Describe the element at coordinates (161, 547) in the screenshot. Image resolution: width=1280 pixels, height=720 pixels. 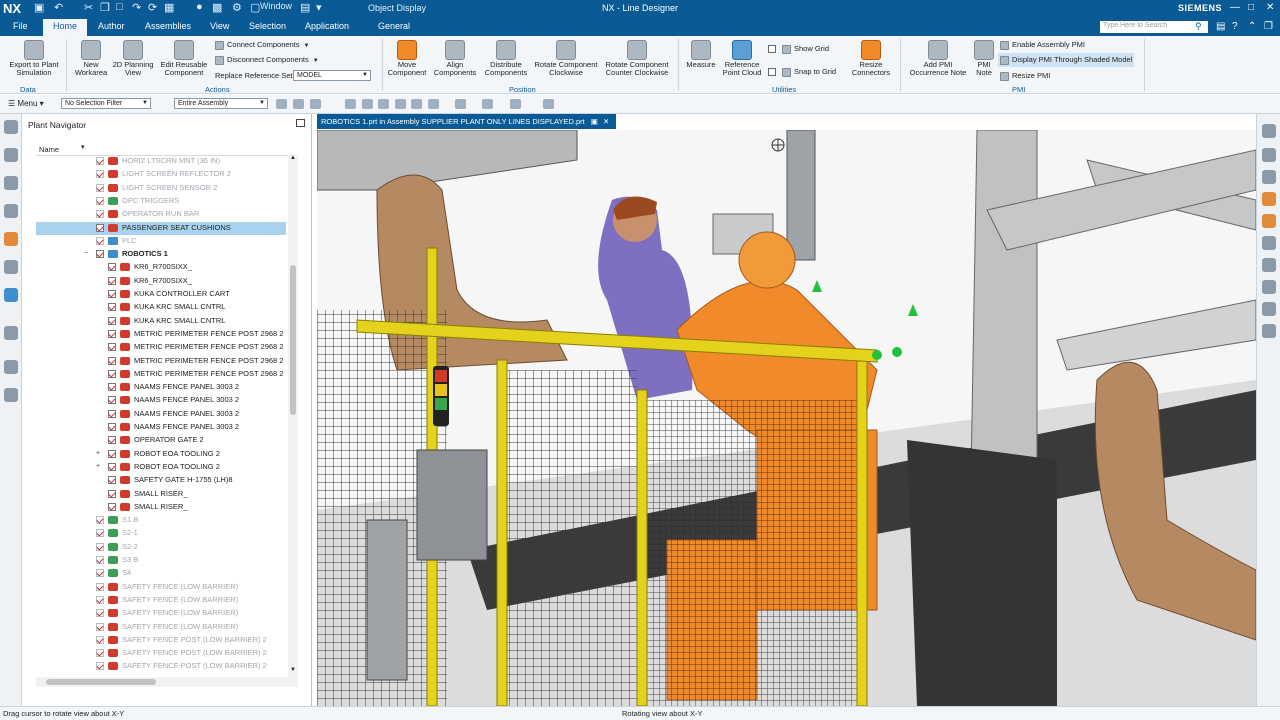
I see `tree-row: S2-2` at that location.